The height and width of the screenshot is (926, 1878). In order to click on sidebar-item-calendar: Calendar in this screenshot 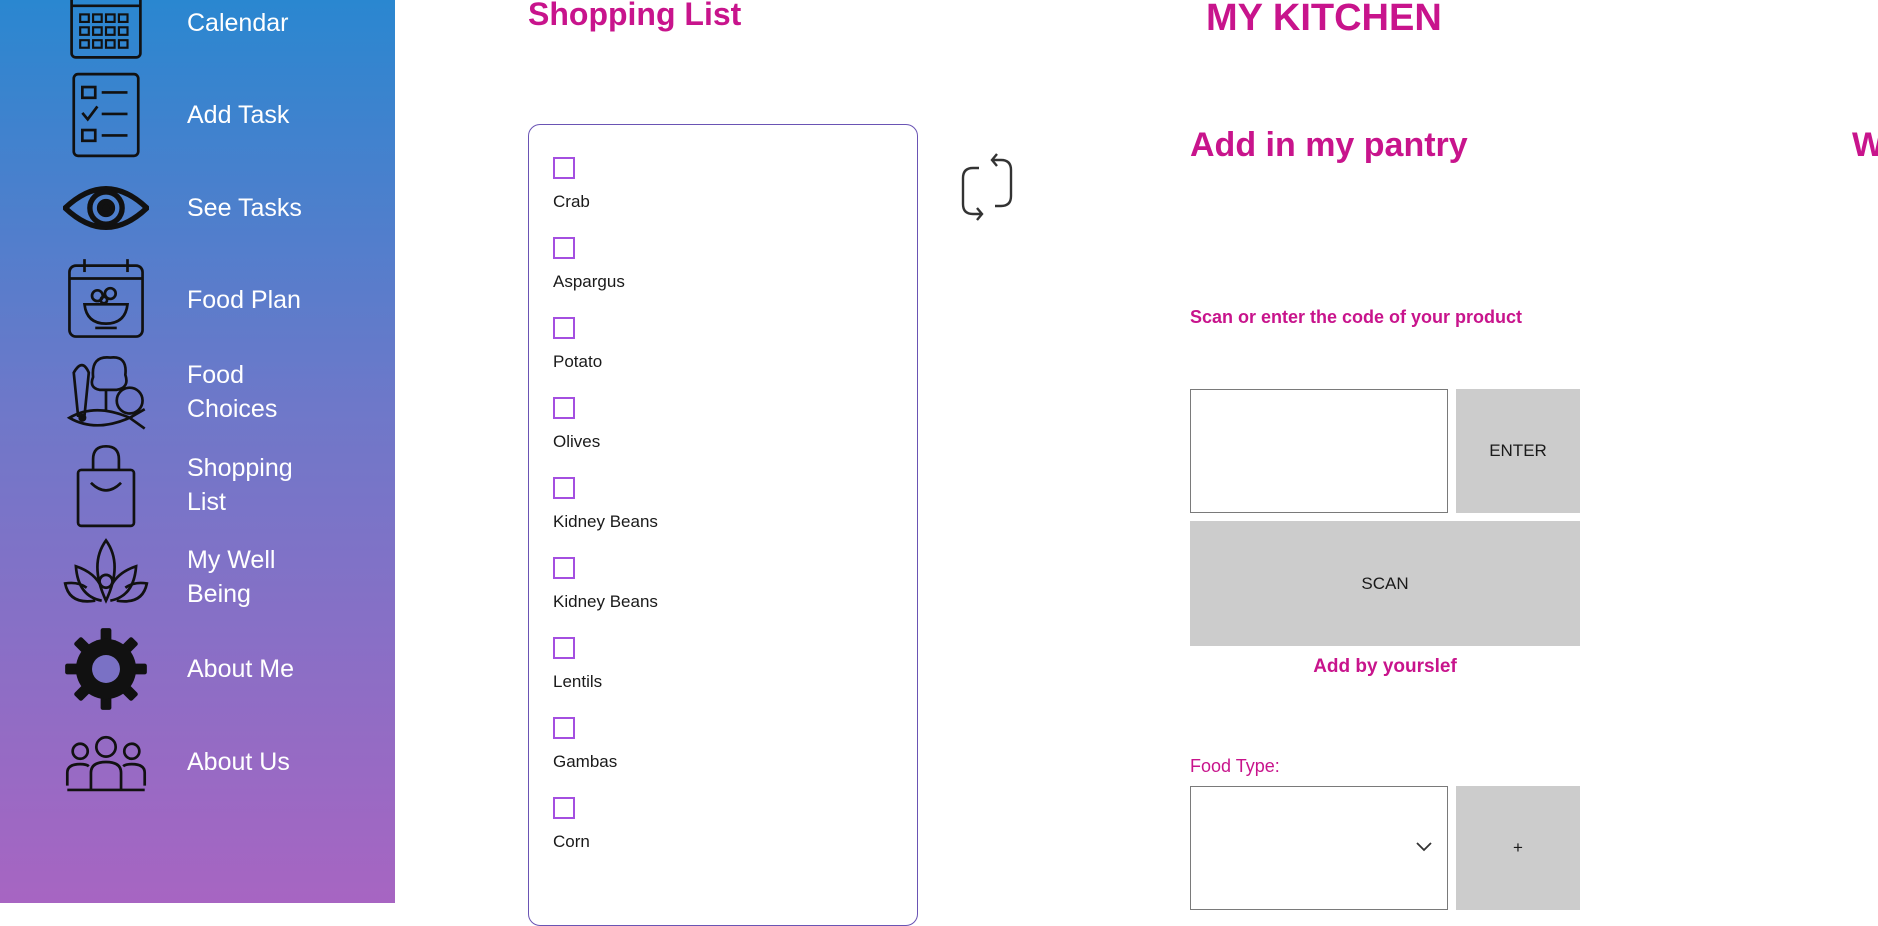, I will do `click(197, 34)`.